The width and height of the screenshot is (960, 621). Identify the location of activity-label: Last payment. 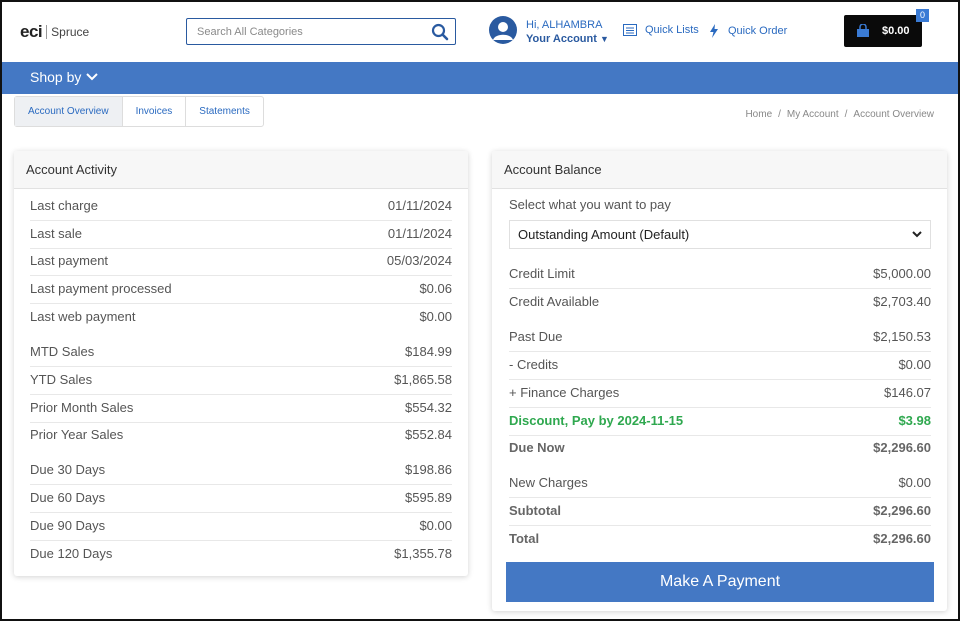
(69, 260).